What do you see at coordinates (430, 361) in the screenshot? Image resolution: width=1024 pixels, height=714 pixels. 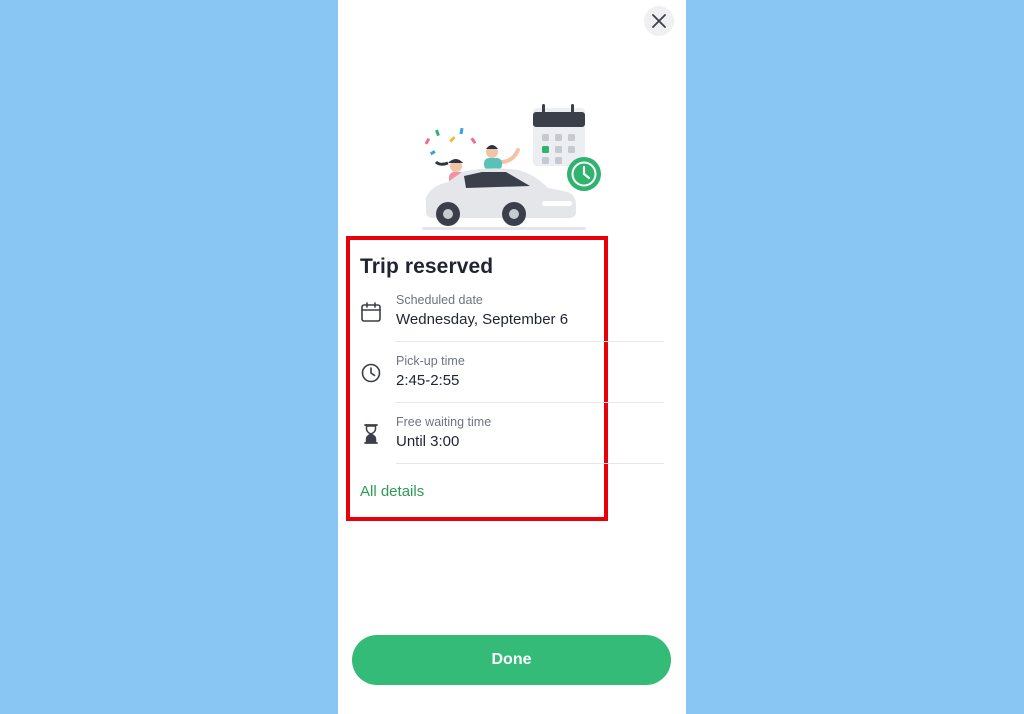 I see `pickup-time-label: Pick-up time` at bounding box center [430, 361].